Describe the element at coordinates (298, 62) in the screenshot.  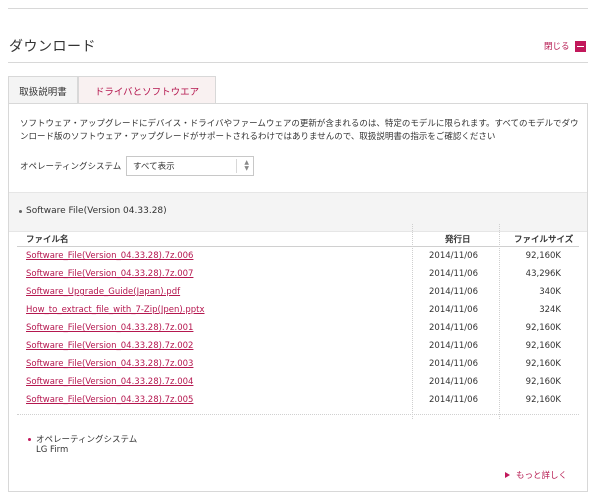
I see `title-divider` at that location.